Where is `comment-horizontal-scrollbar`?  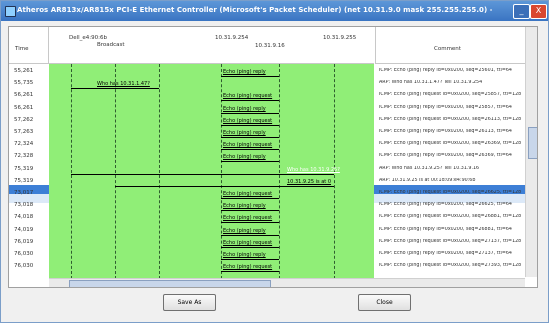
comment-horizontal-scrollbar is located at coordinates (450, 282).